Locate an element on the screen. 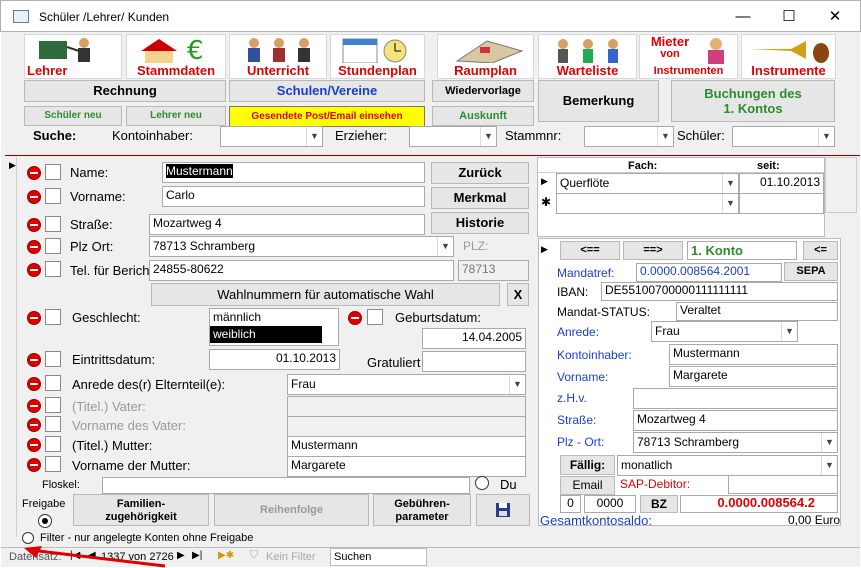 The width and height of the screenshot is (861, 568). eintritt-checkbox is located at coordinates (53, 359).